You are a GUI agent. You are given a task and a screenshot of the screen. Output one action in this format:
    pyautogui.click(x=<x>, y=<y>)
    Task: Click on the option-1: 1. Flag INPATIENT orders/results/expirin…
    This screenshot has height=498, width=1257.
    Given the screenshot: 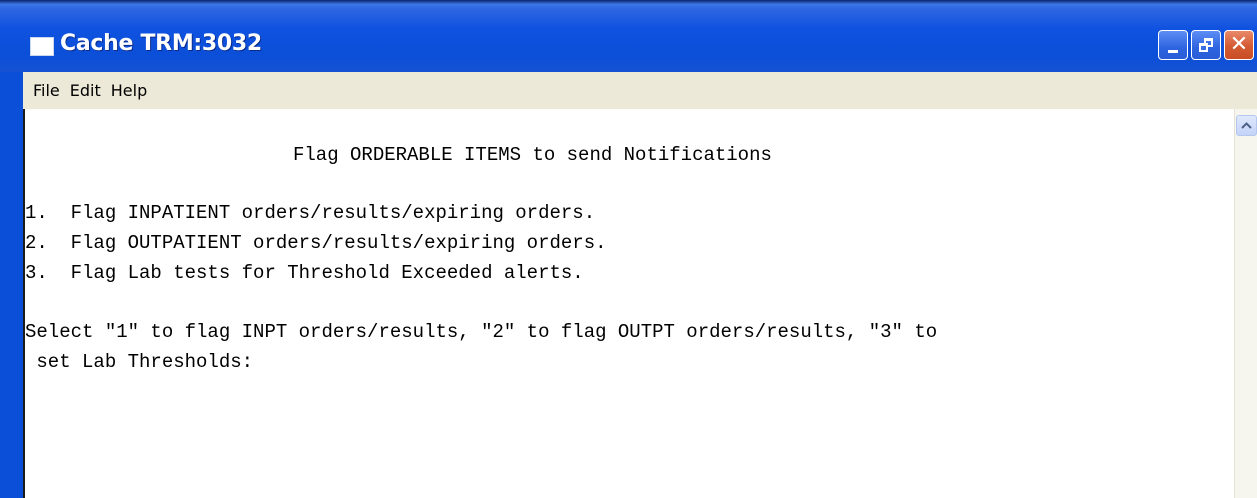 What is the action you would take?
    pyautogui.click(x=310, y=213)
    